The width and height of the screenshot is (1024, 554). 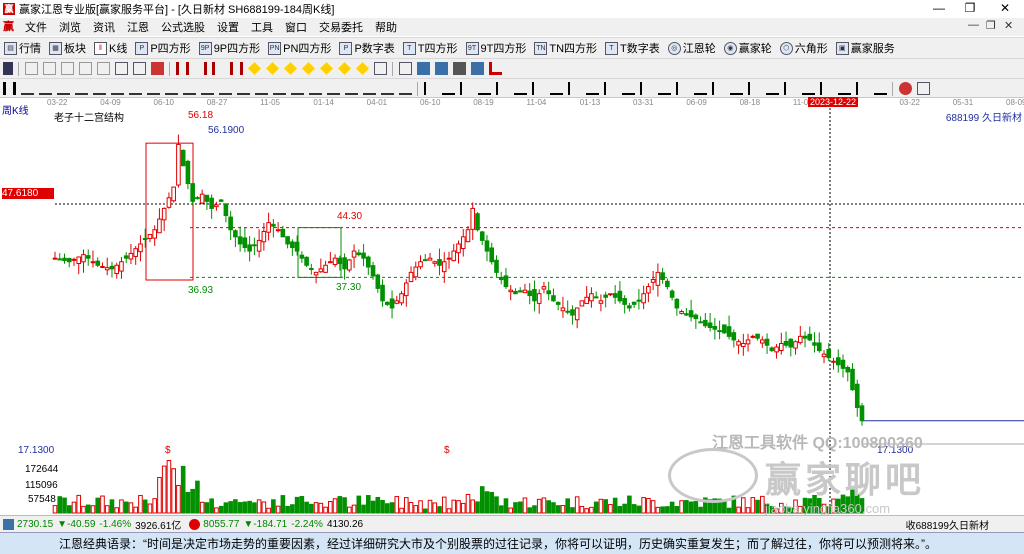 What do you see at coordinates (163, 48) in the screenshot?
I see `p-square-button: P P四方形` at bounding box center [163, 48].